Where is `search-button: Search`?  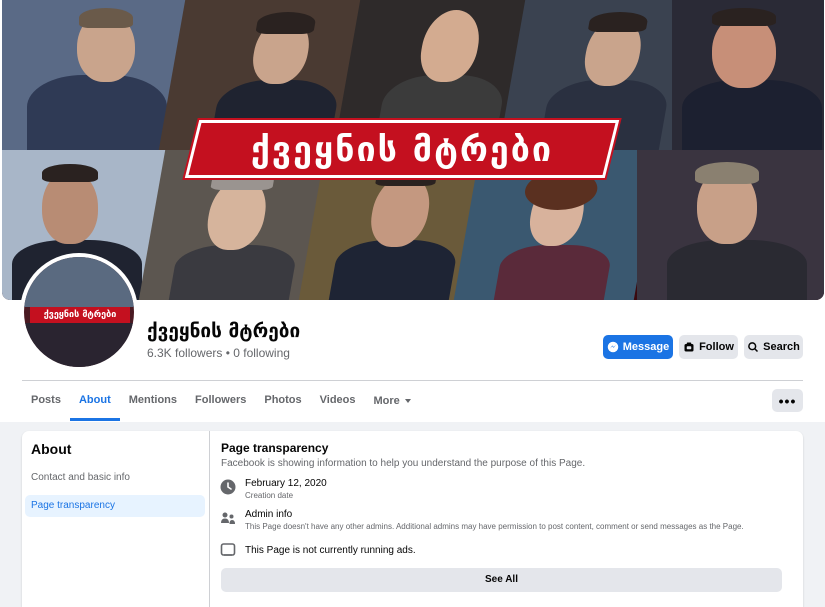
search-button: Search is located at coordinates (773, 347).